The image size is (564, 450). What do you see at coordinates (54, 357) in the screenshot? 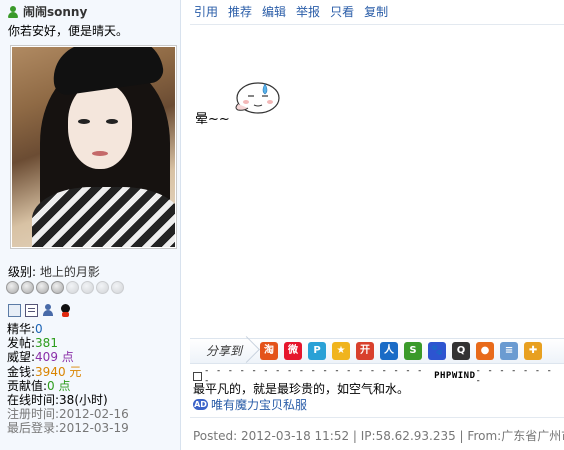
I see `stat-value: 409 点` at bounding box center [54, 357].